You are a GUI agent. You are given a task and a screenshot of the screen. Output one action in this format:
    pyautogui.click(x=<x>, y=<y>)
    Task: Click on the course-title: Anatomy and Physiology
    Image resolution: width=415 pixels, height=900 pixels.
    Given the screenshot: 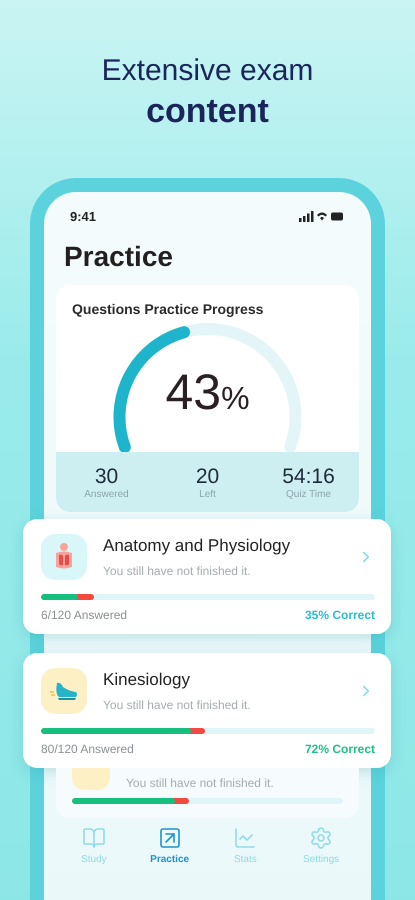 What is the action you would take?
    pyautogui.click(x=197, y=546)
    